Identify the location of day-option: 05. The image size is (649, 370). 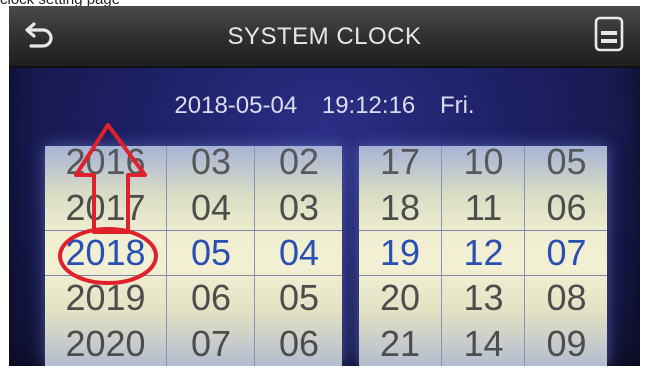
(298, 298).